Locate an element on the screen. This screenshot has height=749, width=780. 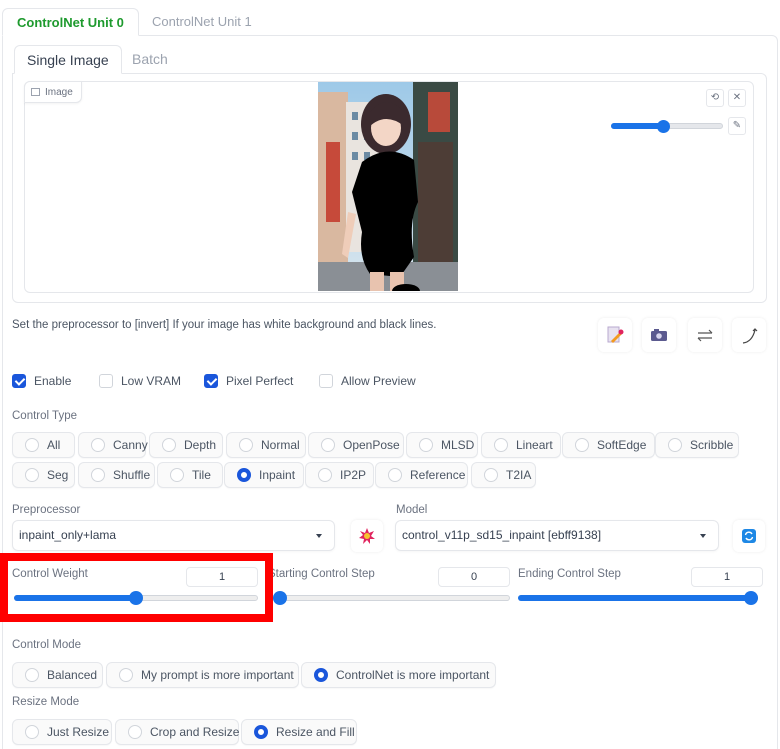
allow-preview-checkbox: Allow Preview is located at coordinates (367, 381).